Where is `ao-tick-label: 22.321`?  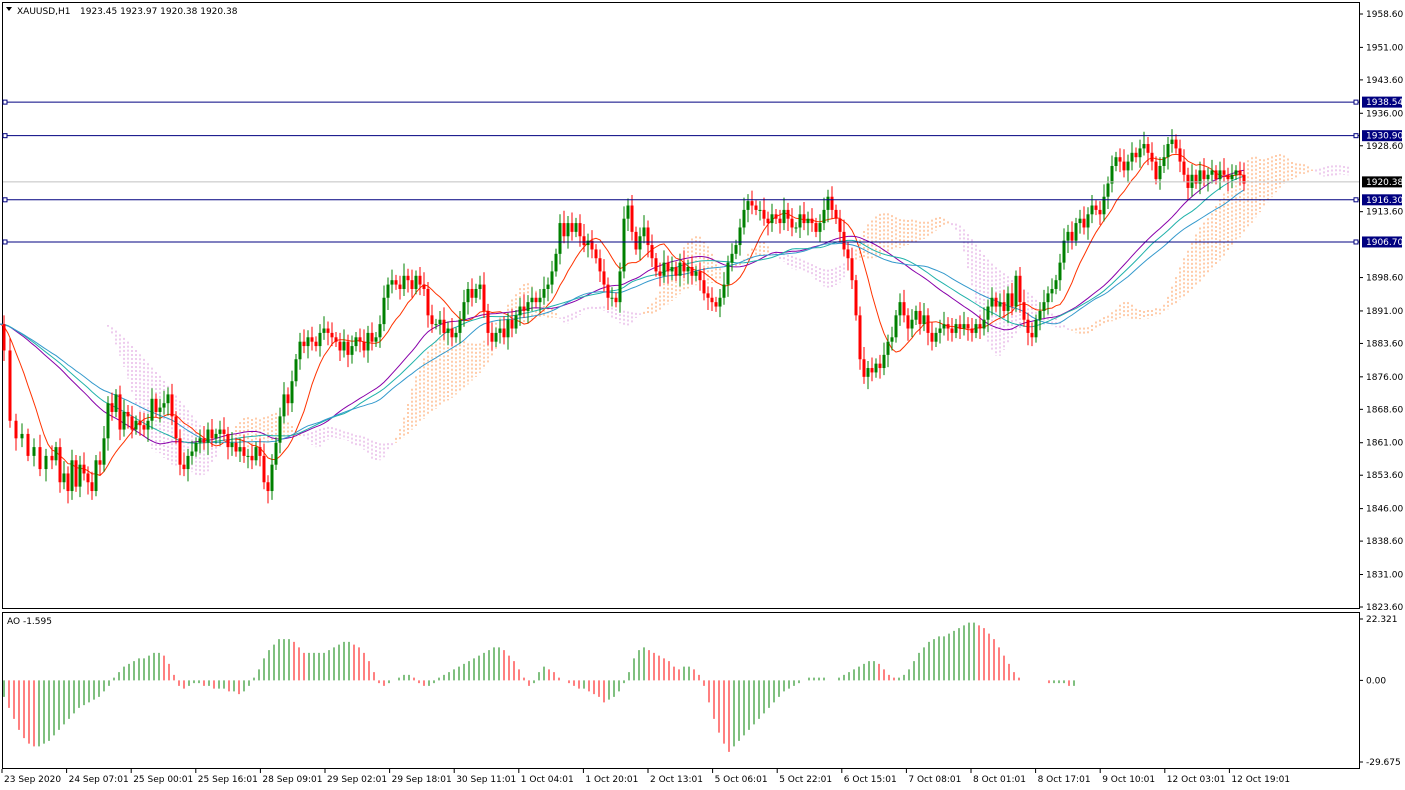
ao-tick-label: 22.321 is located at coordinates (1382, 620).